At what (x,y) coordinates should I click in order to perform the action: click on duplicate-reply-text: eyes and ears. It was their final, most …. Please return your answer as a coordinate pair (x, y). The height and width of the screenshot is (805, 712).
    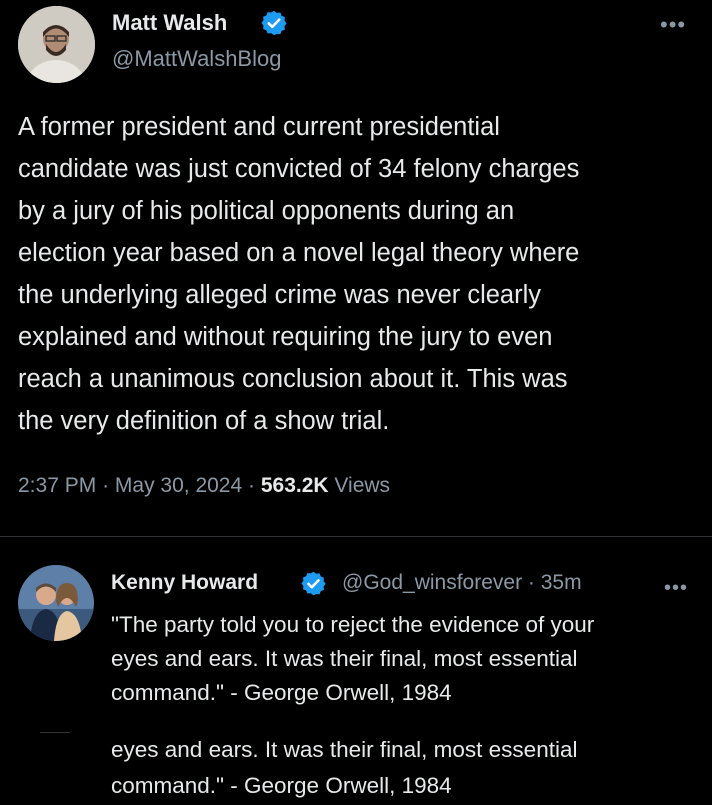
    Looking at the image, I should click on (344, 768).